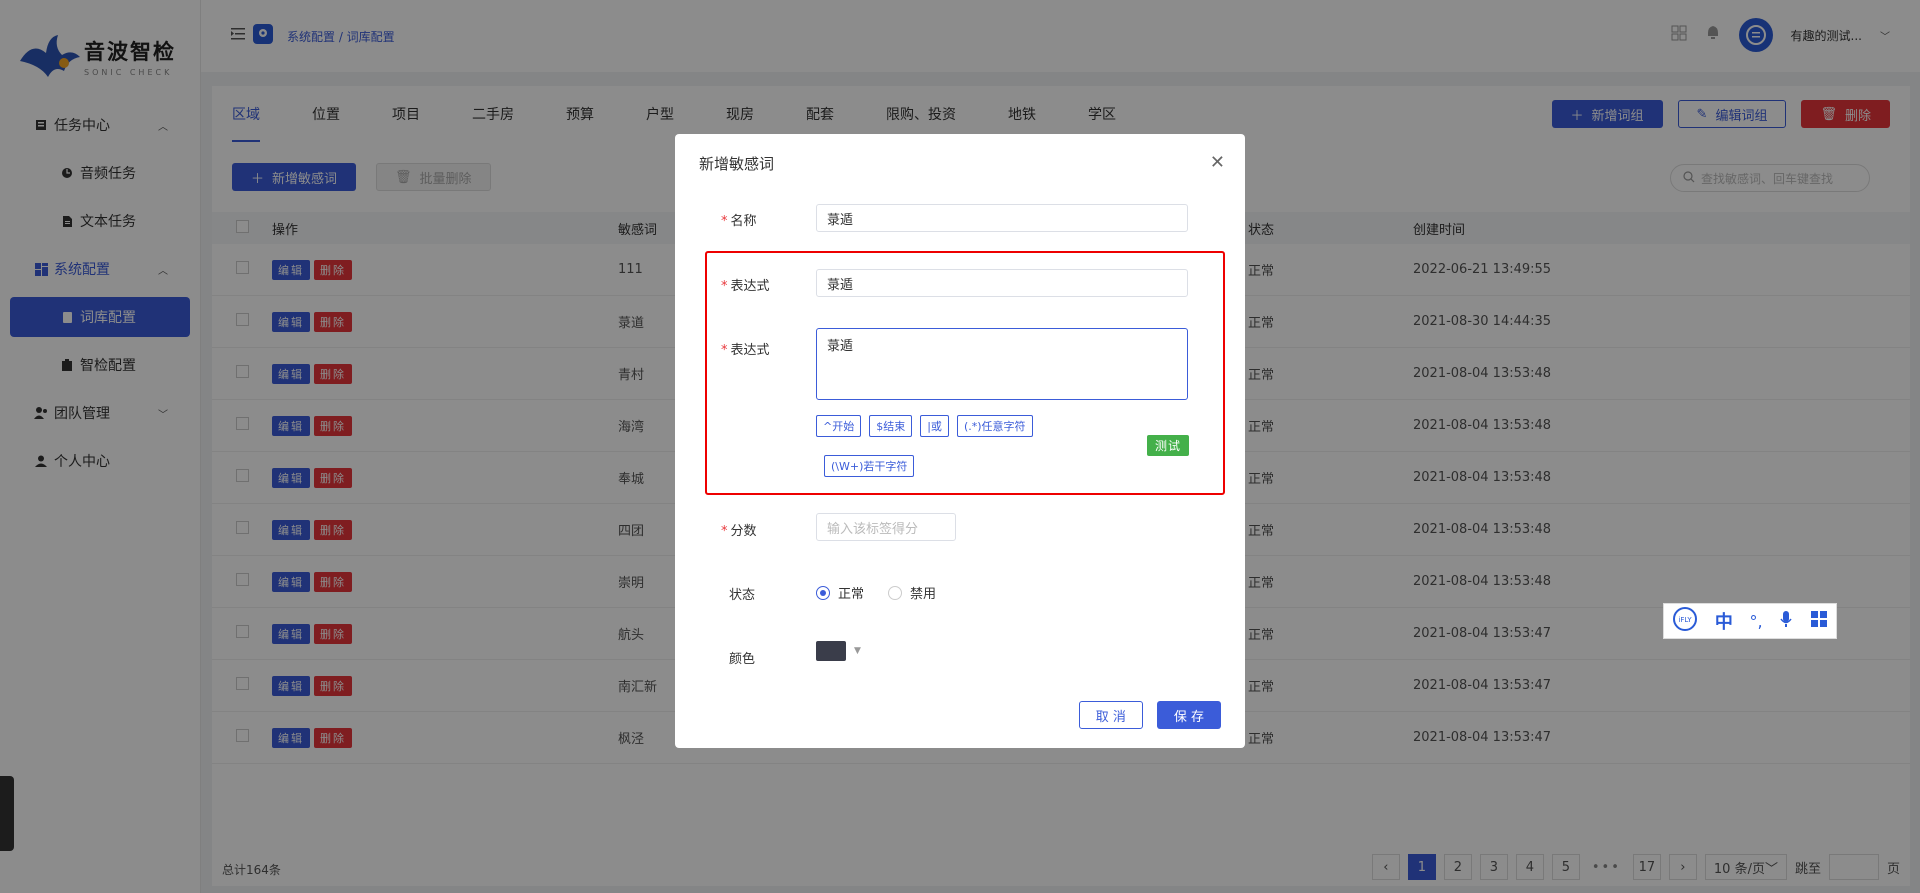 The width and height of the screenshot is (1920, 893). Describe the element at coordinates (742, 595) in the screenshot. I see `status-label: 状态` at that location.